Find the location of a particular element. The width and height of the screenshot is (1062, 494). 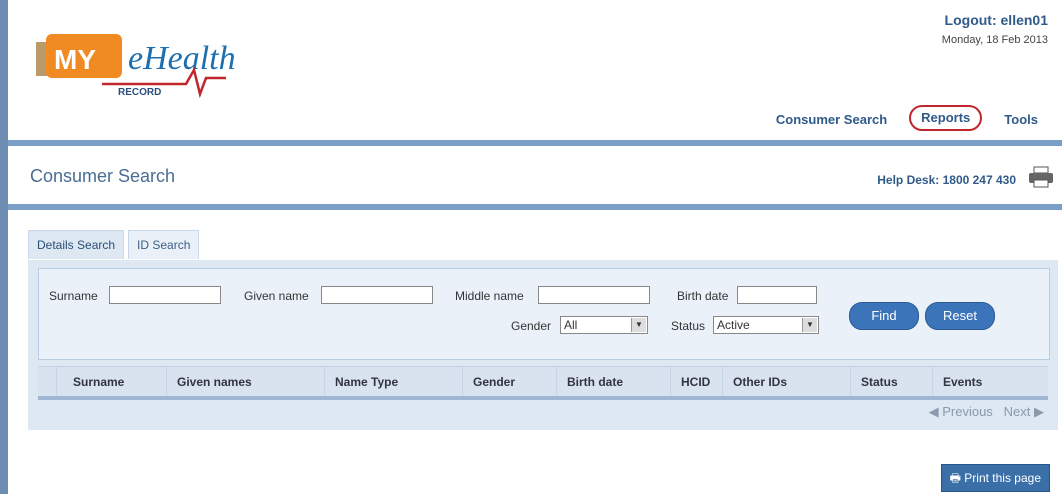

next-arrow-icon: ▶ is located at coordinates (1039, 411).